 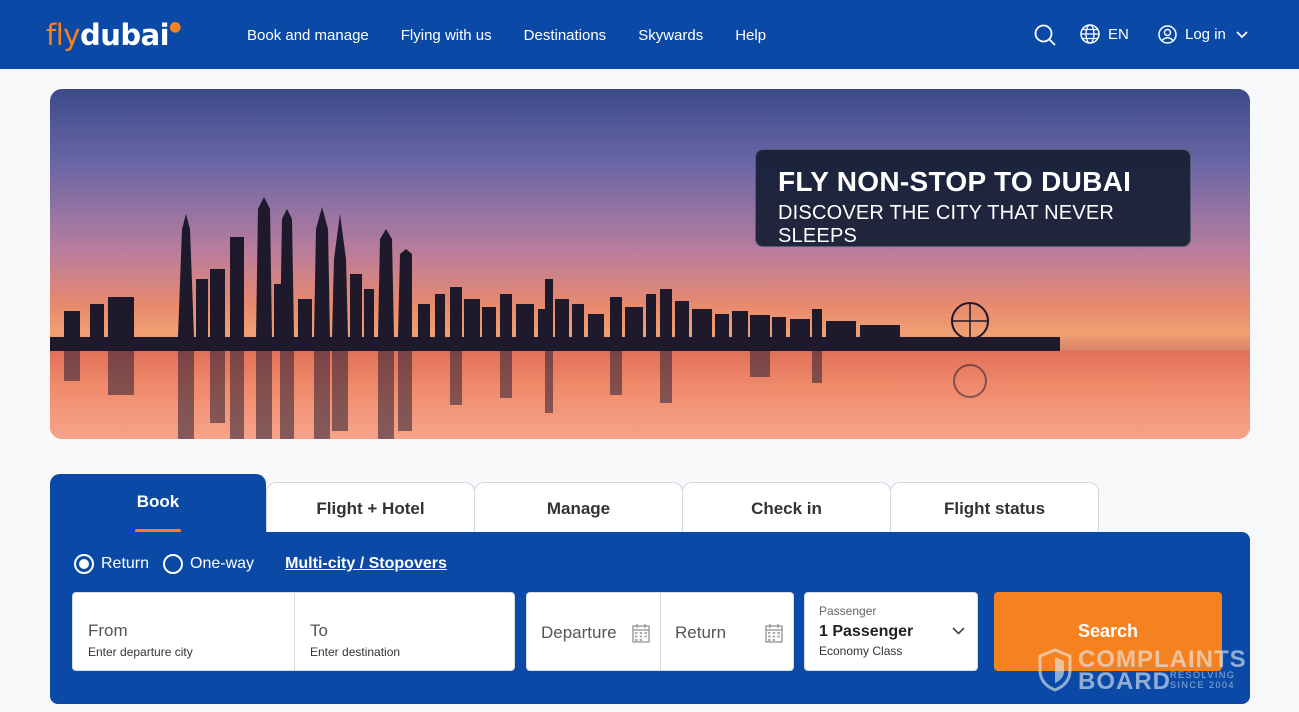 I want to click on tab-flight-hotel: Flight + Hotel, so click(x=370, y=508).